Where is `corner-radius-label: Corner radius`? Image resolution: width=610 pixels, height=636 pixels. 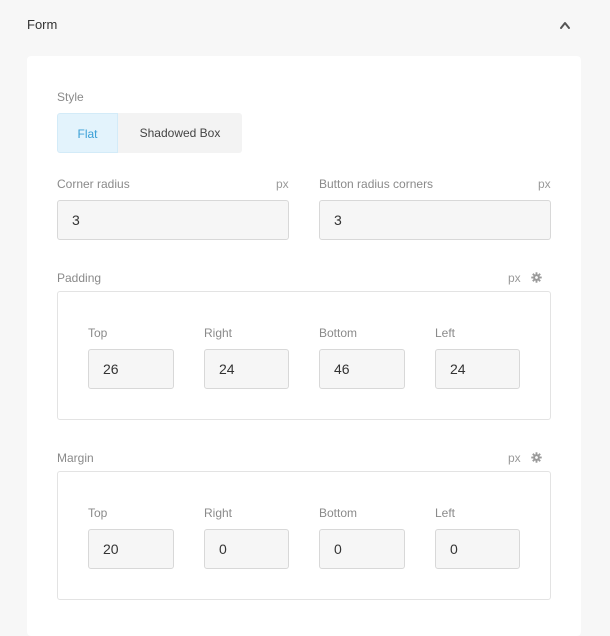
corner-radius-label: Corner radius is located at coordinates (93, 184).